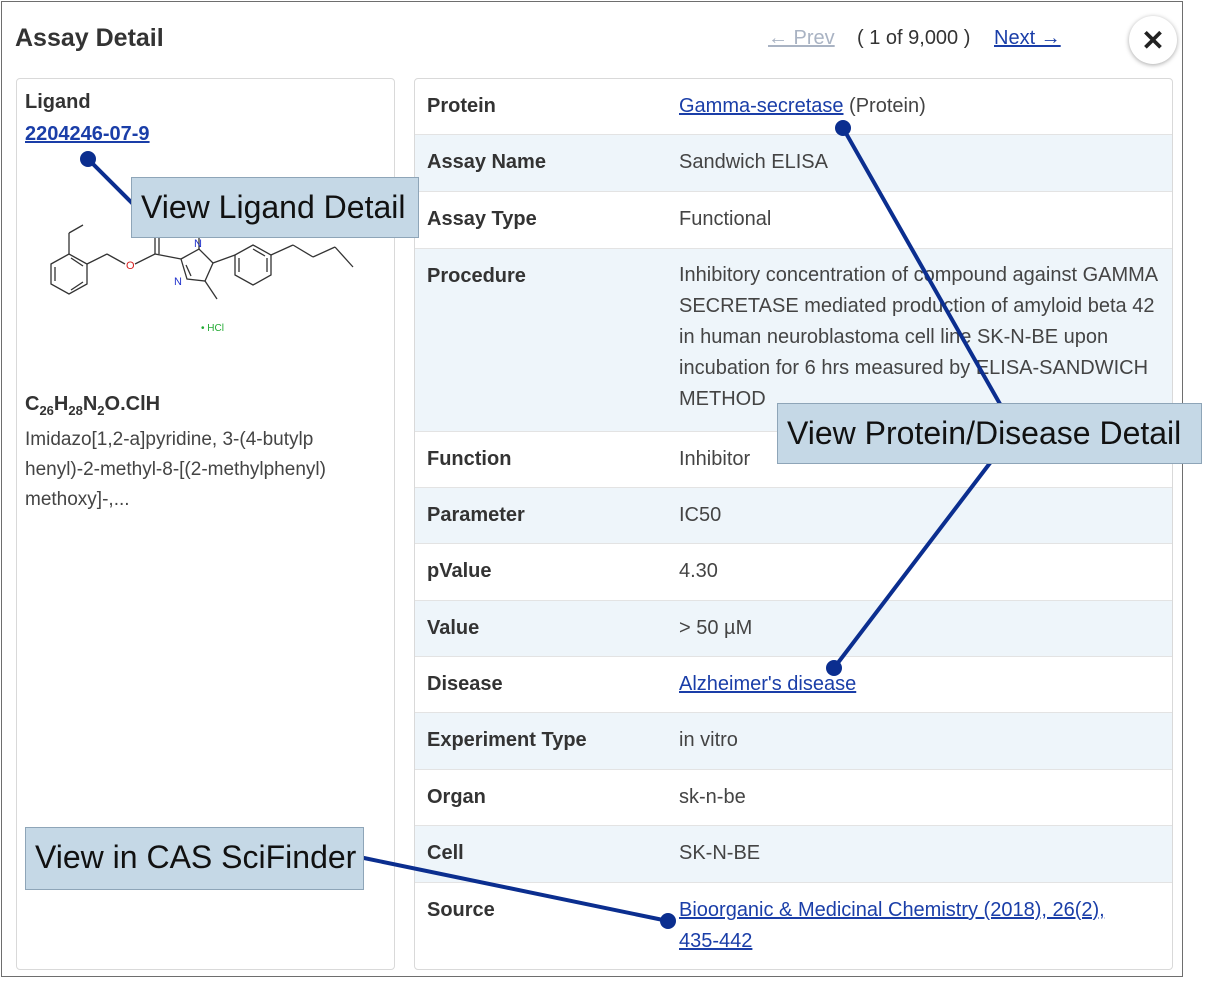  Describe the element at coordinates (989, 433) in the screenshot. I see `callout-view-protein-disease-detail: View Protein/Disease Detail` at that location.